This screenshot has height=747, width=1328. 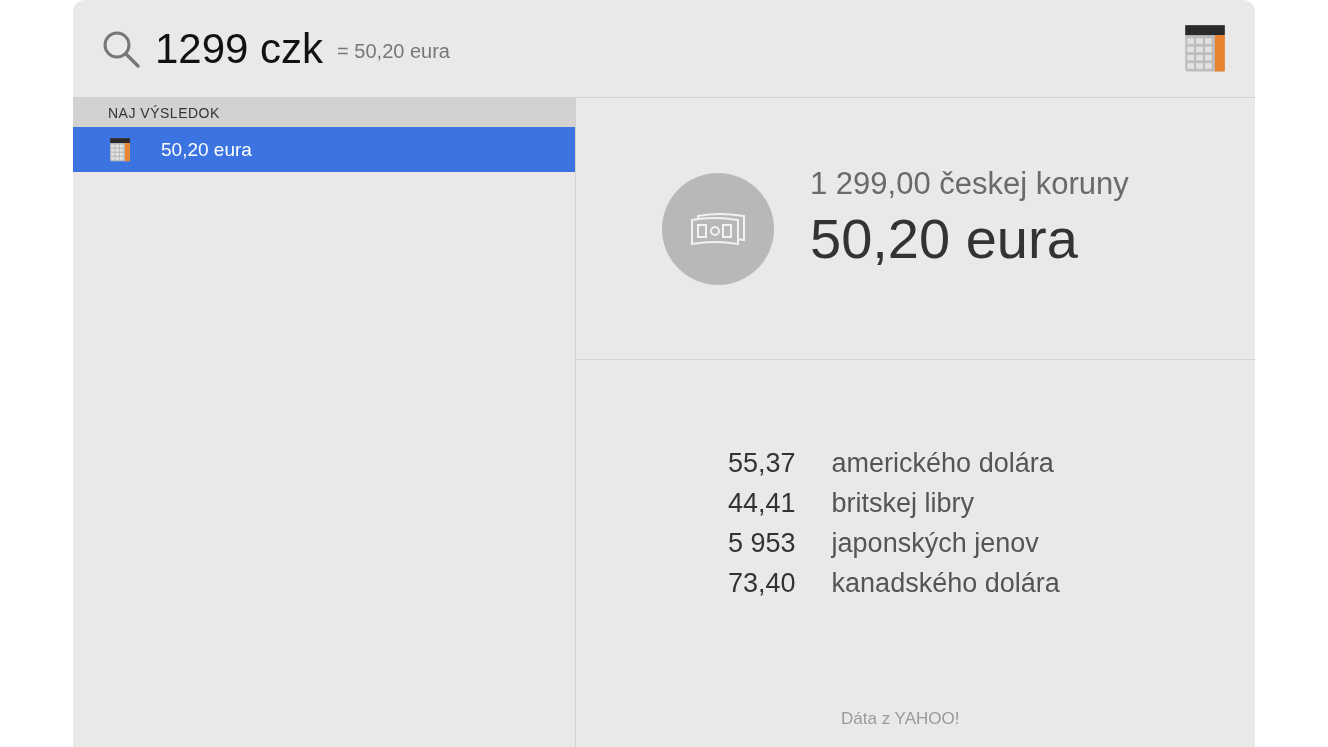 What do you see at coordinates (239, 48) in the screenshot?
I see `search-query: 1299 czk` at bounding box center [239, 48].